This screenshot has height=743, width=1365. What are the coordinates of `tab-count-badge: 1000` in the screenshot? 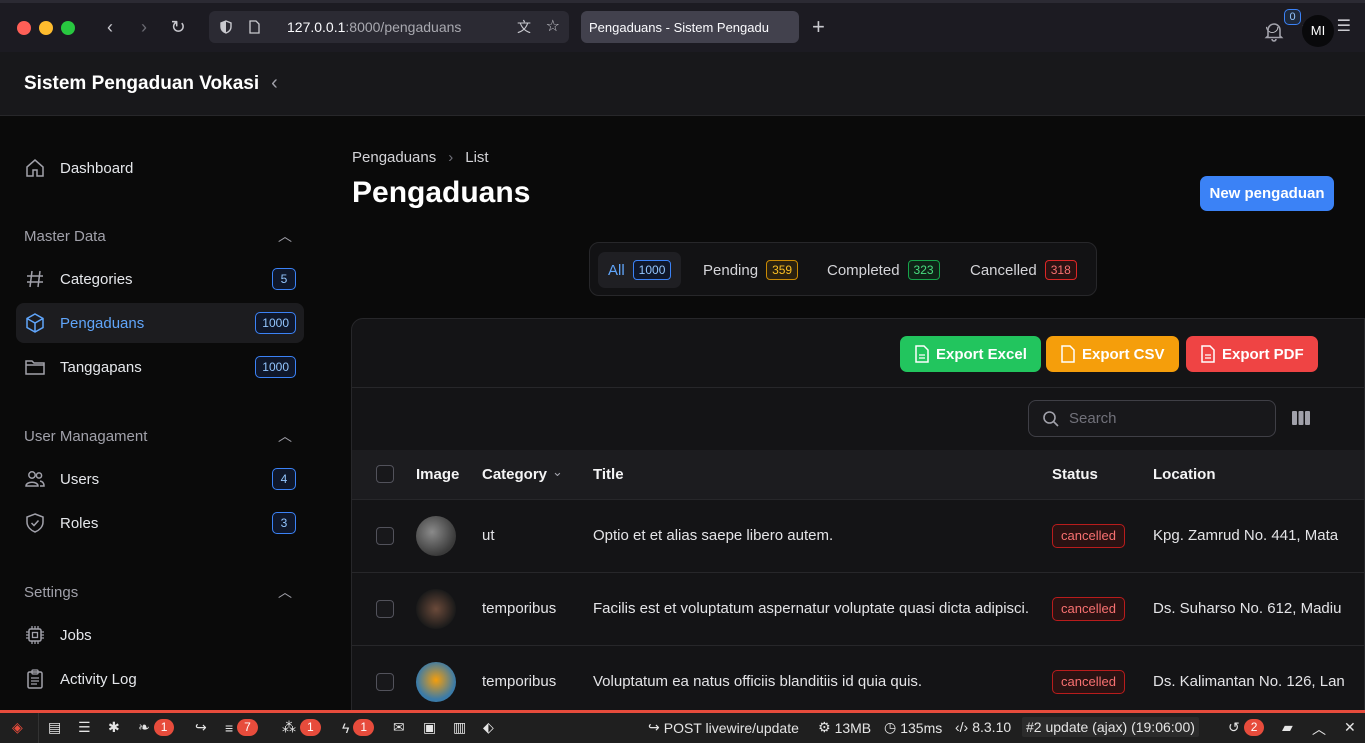 It's located at (652, 270).